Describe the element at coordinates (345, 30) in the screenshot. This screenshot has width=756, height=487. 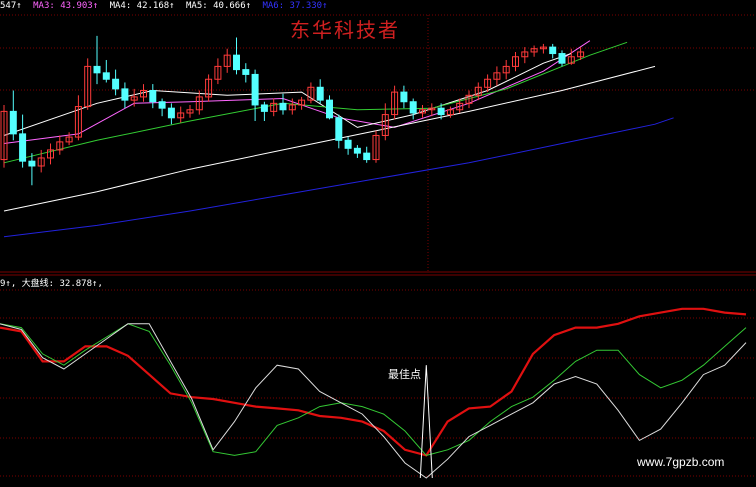
I see `watermark-text: 东华科技者` at that location.